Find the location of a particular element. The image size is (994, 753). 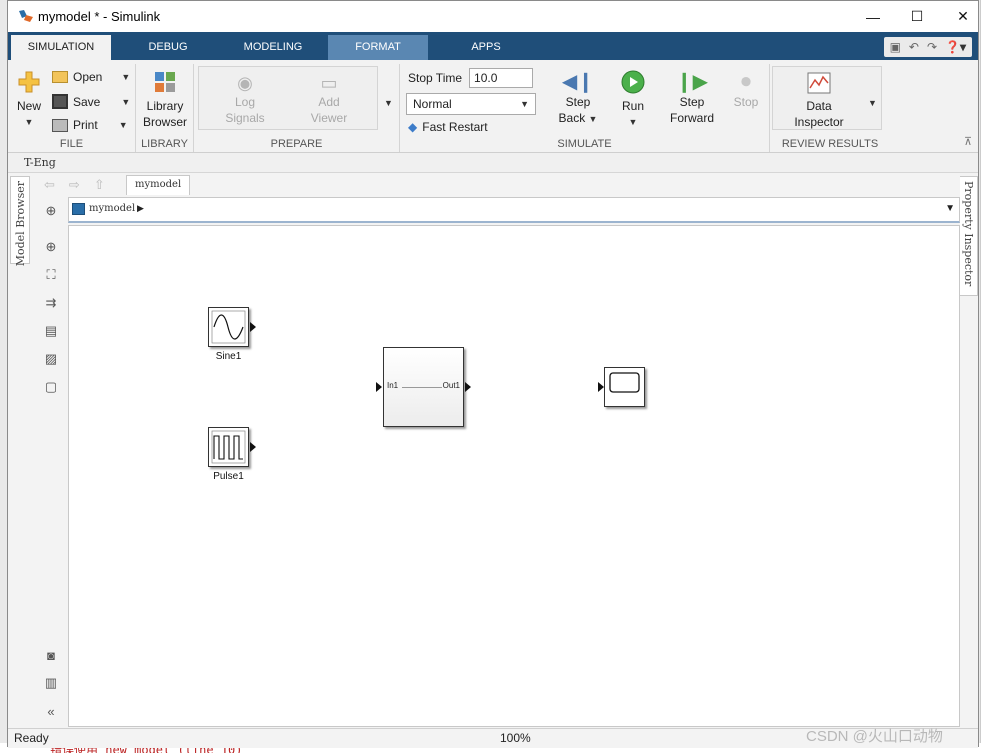

screenshot-camera-icon: ◙ is located at coordinates (51, 655).